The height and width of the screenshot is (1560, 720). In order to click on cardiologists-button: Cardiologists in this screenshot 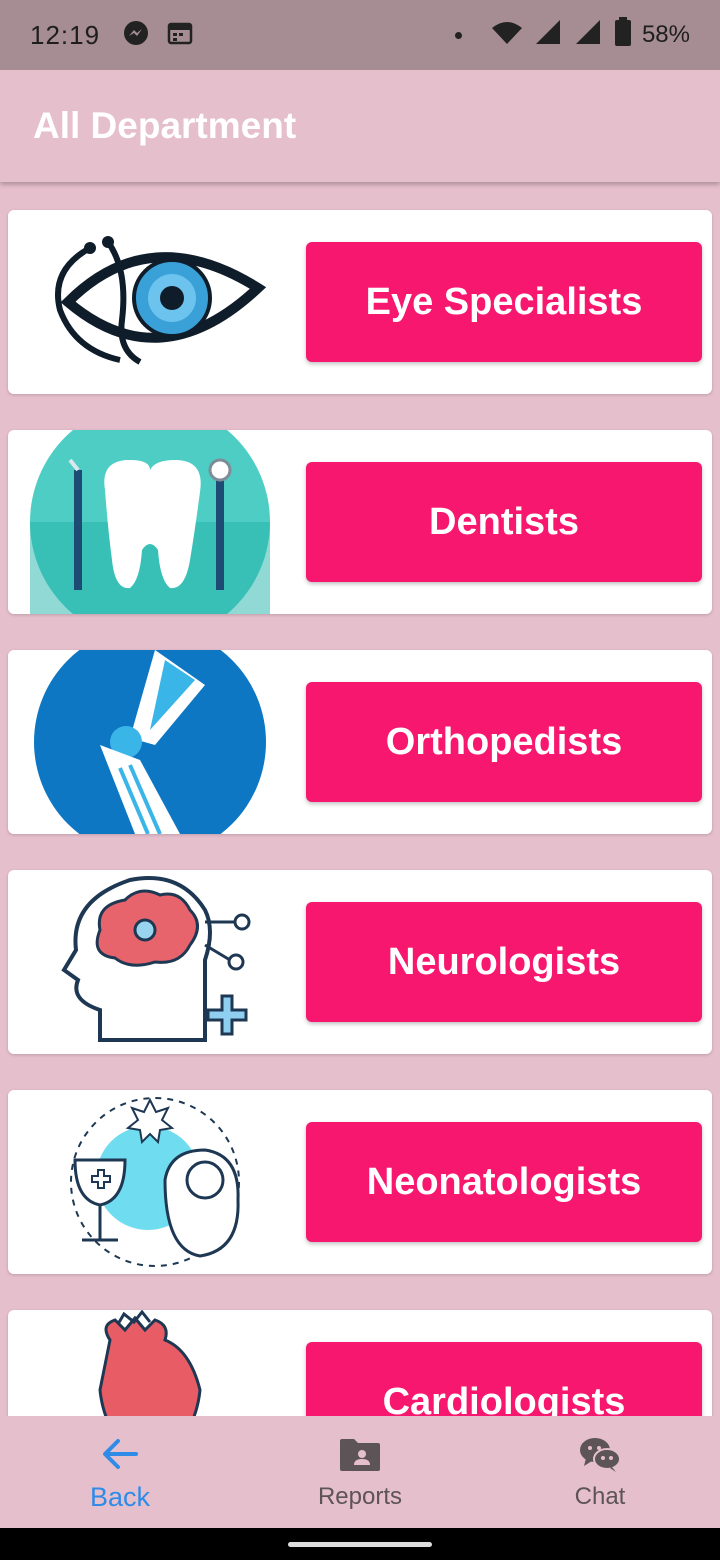, I will do `click(504, 1379)`.